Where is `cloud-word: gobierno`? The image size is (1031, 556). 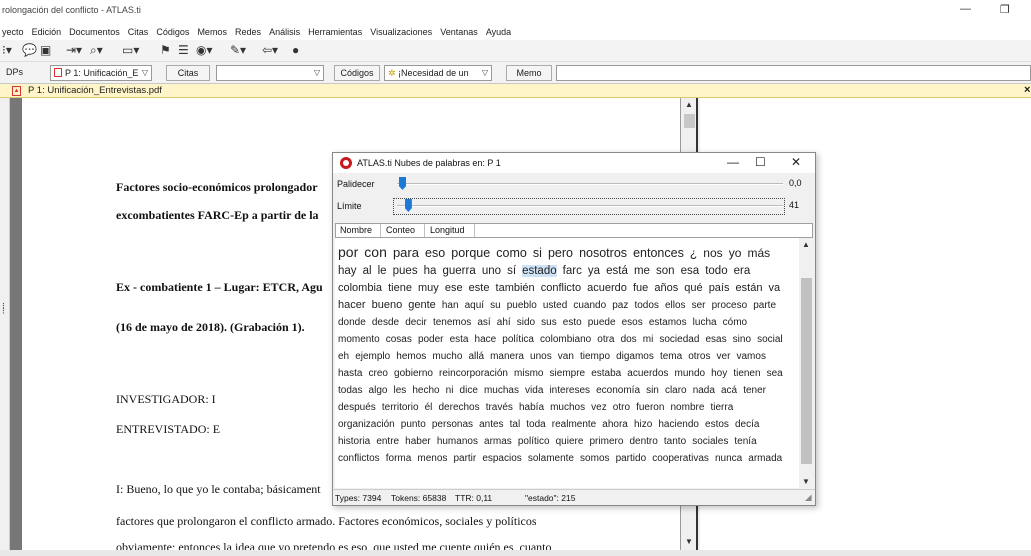 cloud-word: gobierno is located at coordinates (413, 373).